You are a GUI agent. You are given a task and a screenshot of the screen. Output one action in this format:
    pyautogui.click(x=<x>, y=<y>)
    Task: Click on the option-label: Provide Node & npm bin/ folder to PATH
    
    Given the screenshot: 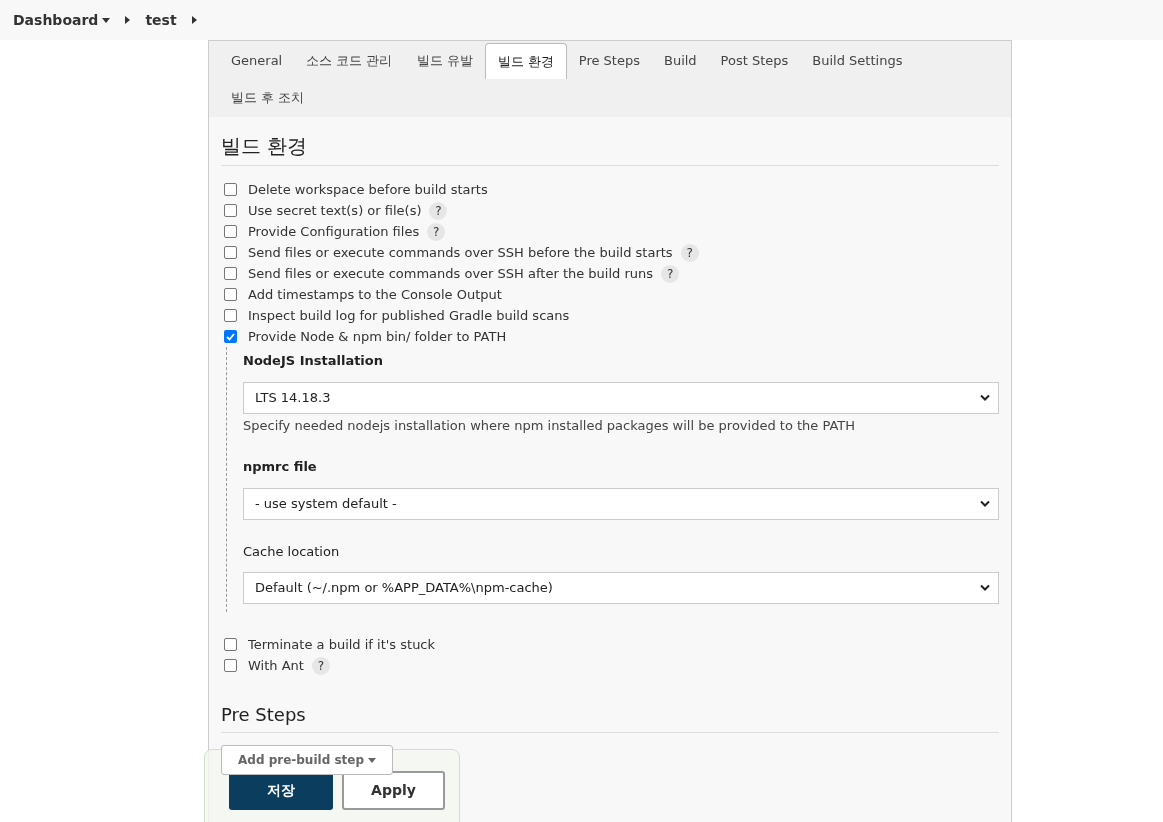 What is the action you would take?
    pyautogui.click(x=377, y=336)
    